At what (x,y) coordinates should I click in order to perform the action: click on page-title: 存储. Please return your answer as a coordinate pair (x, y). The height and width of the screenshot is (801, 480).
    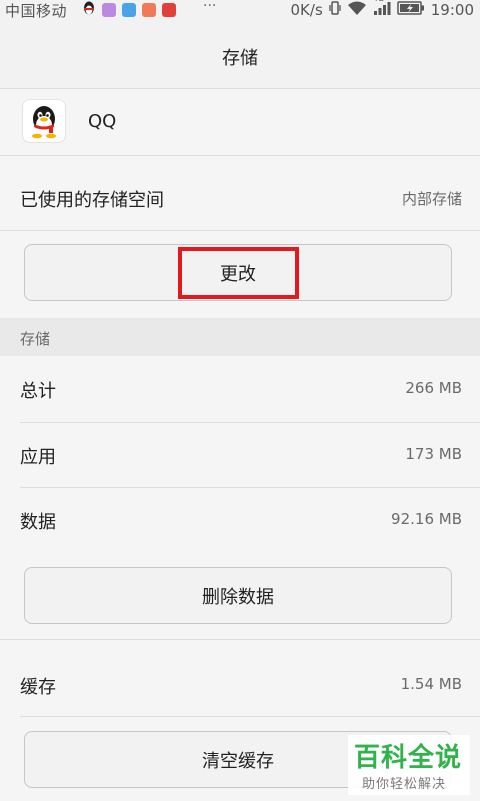
    Looking at the image, I should click on (240, 58).